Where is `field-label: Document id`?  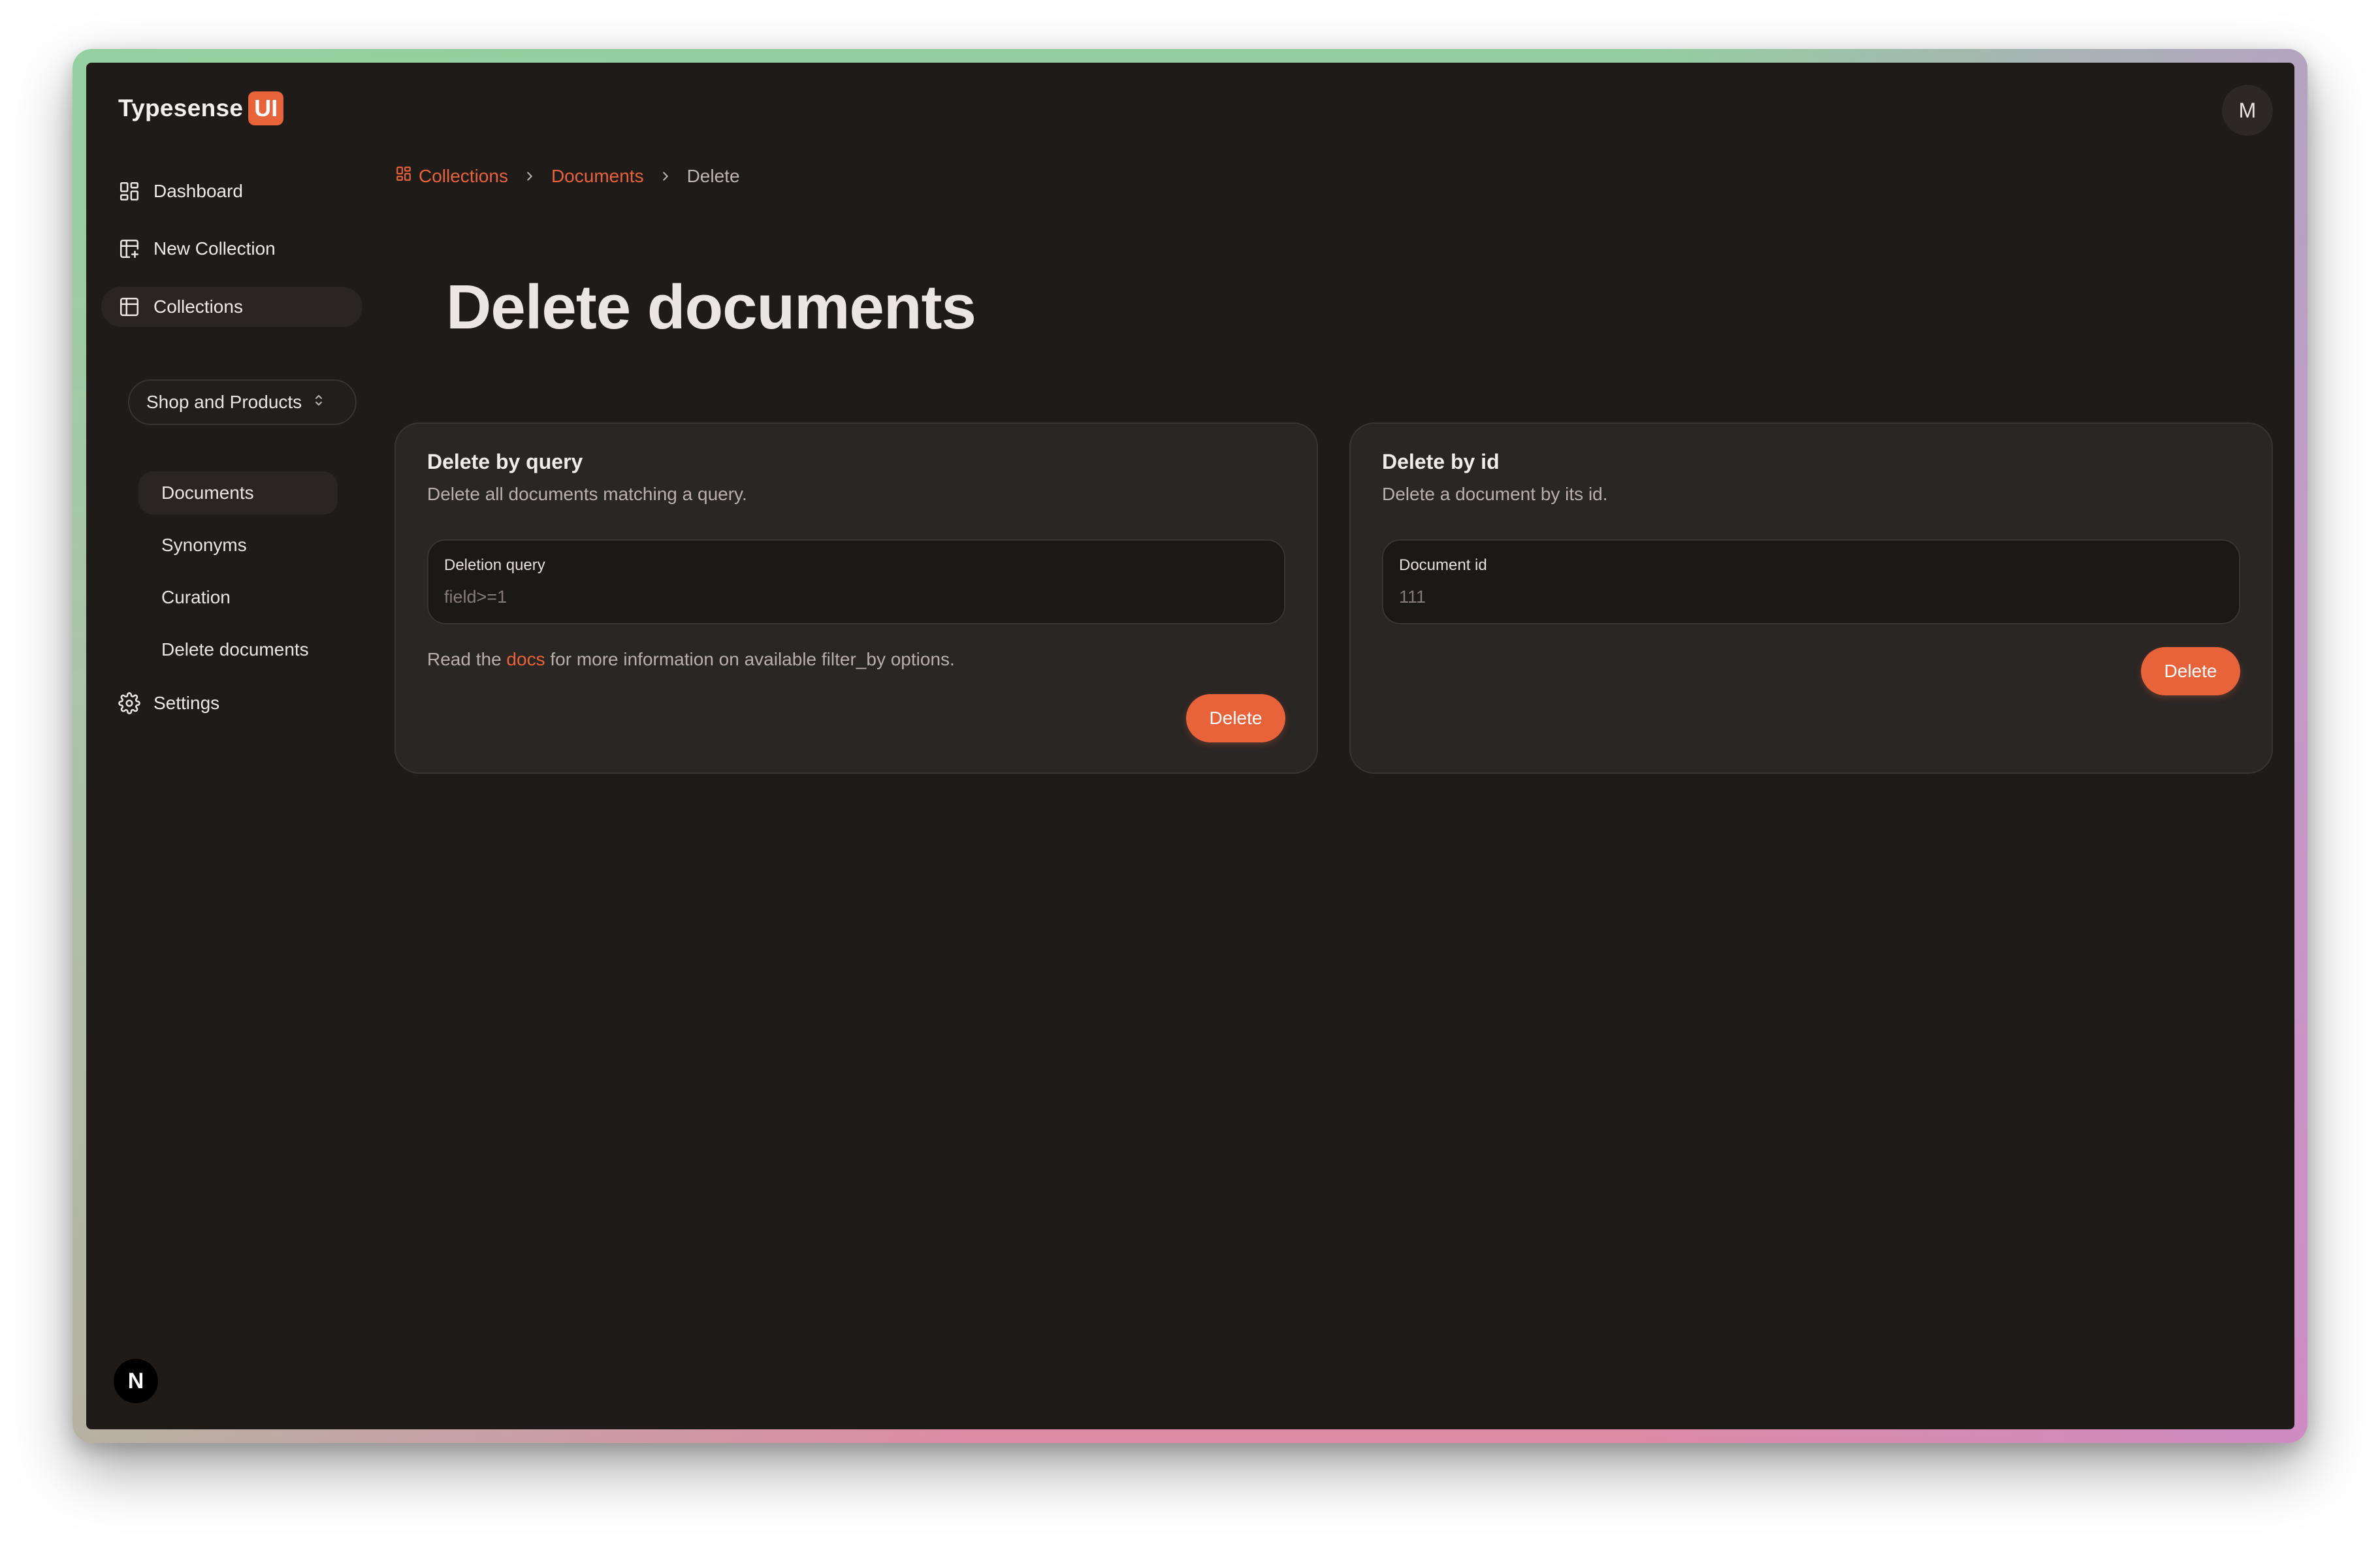 field-label: Document id is located at coordinates (1443, 565).